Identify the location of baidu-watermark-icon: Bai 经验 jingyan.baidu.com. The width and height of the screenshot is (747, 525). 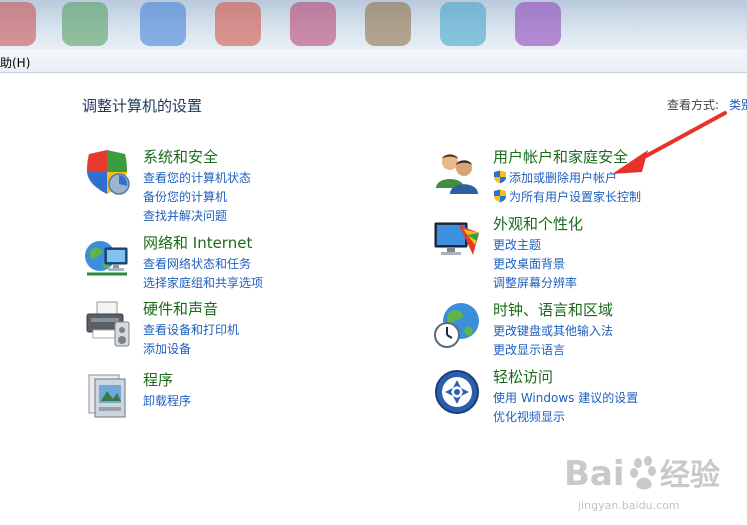
(642, 483).